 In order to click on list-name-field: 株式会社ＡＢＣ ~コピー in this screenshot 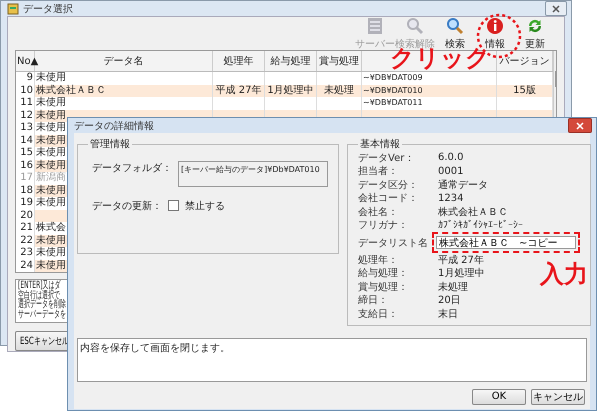, I will do `click(506, 242)`.